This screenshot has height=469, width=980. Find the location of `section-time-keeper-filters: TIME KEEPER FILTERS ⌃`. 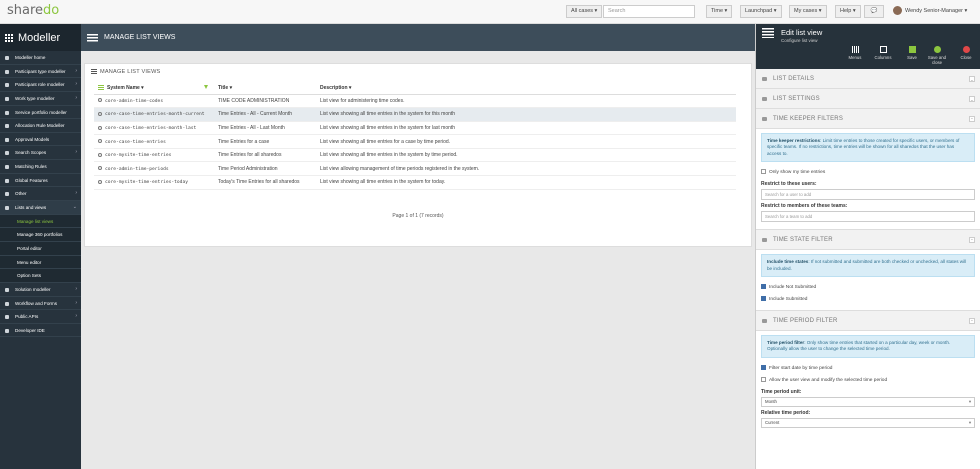

section-time-keeper-filters: TIME KEEPER FILTERS ⌃ is located at coordinates (868, 119).